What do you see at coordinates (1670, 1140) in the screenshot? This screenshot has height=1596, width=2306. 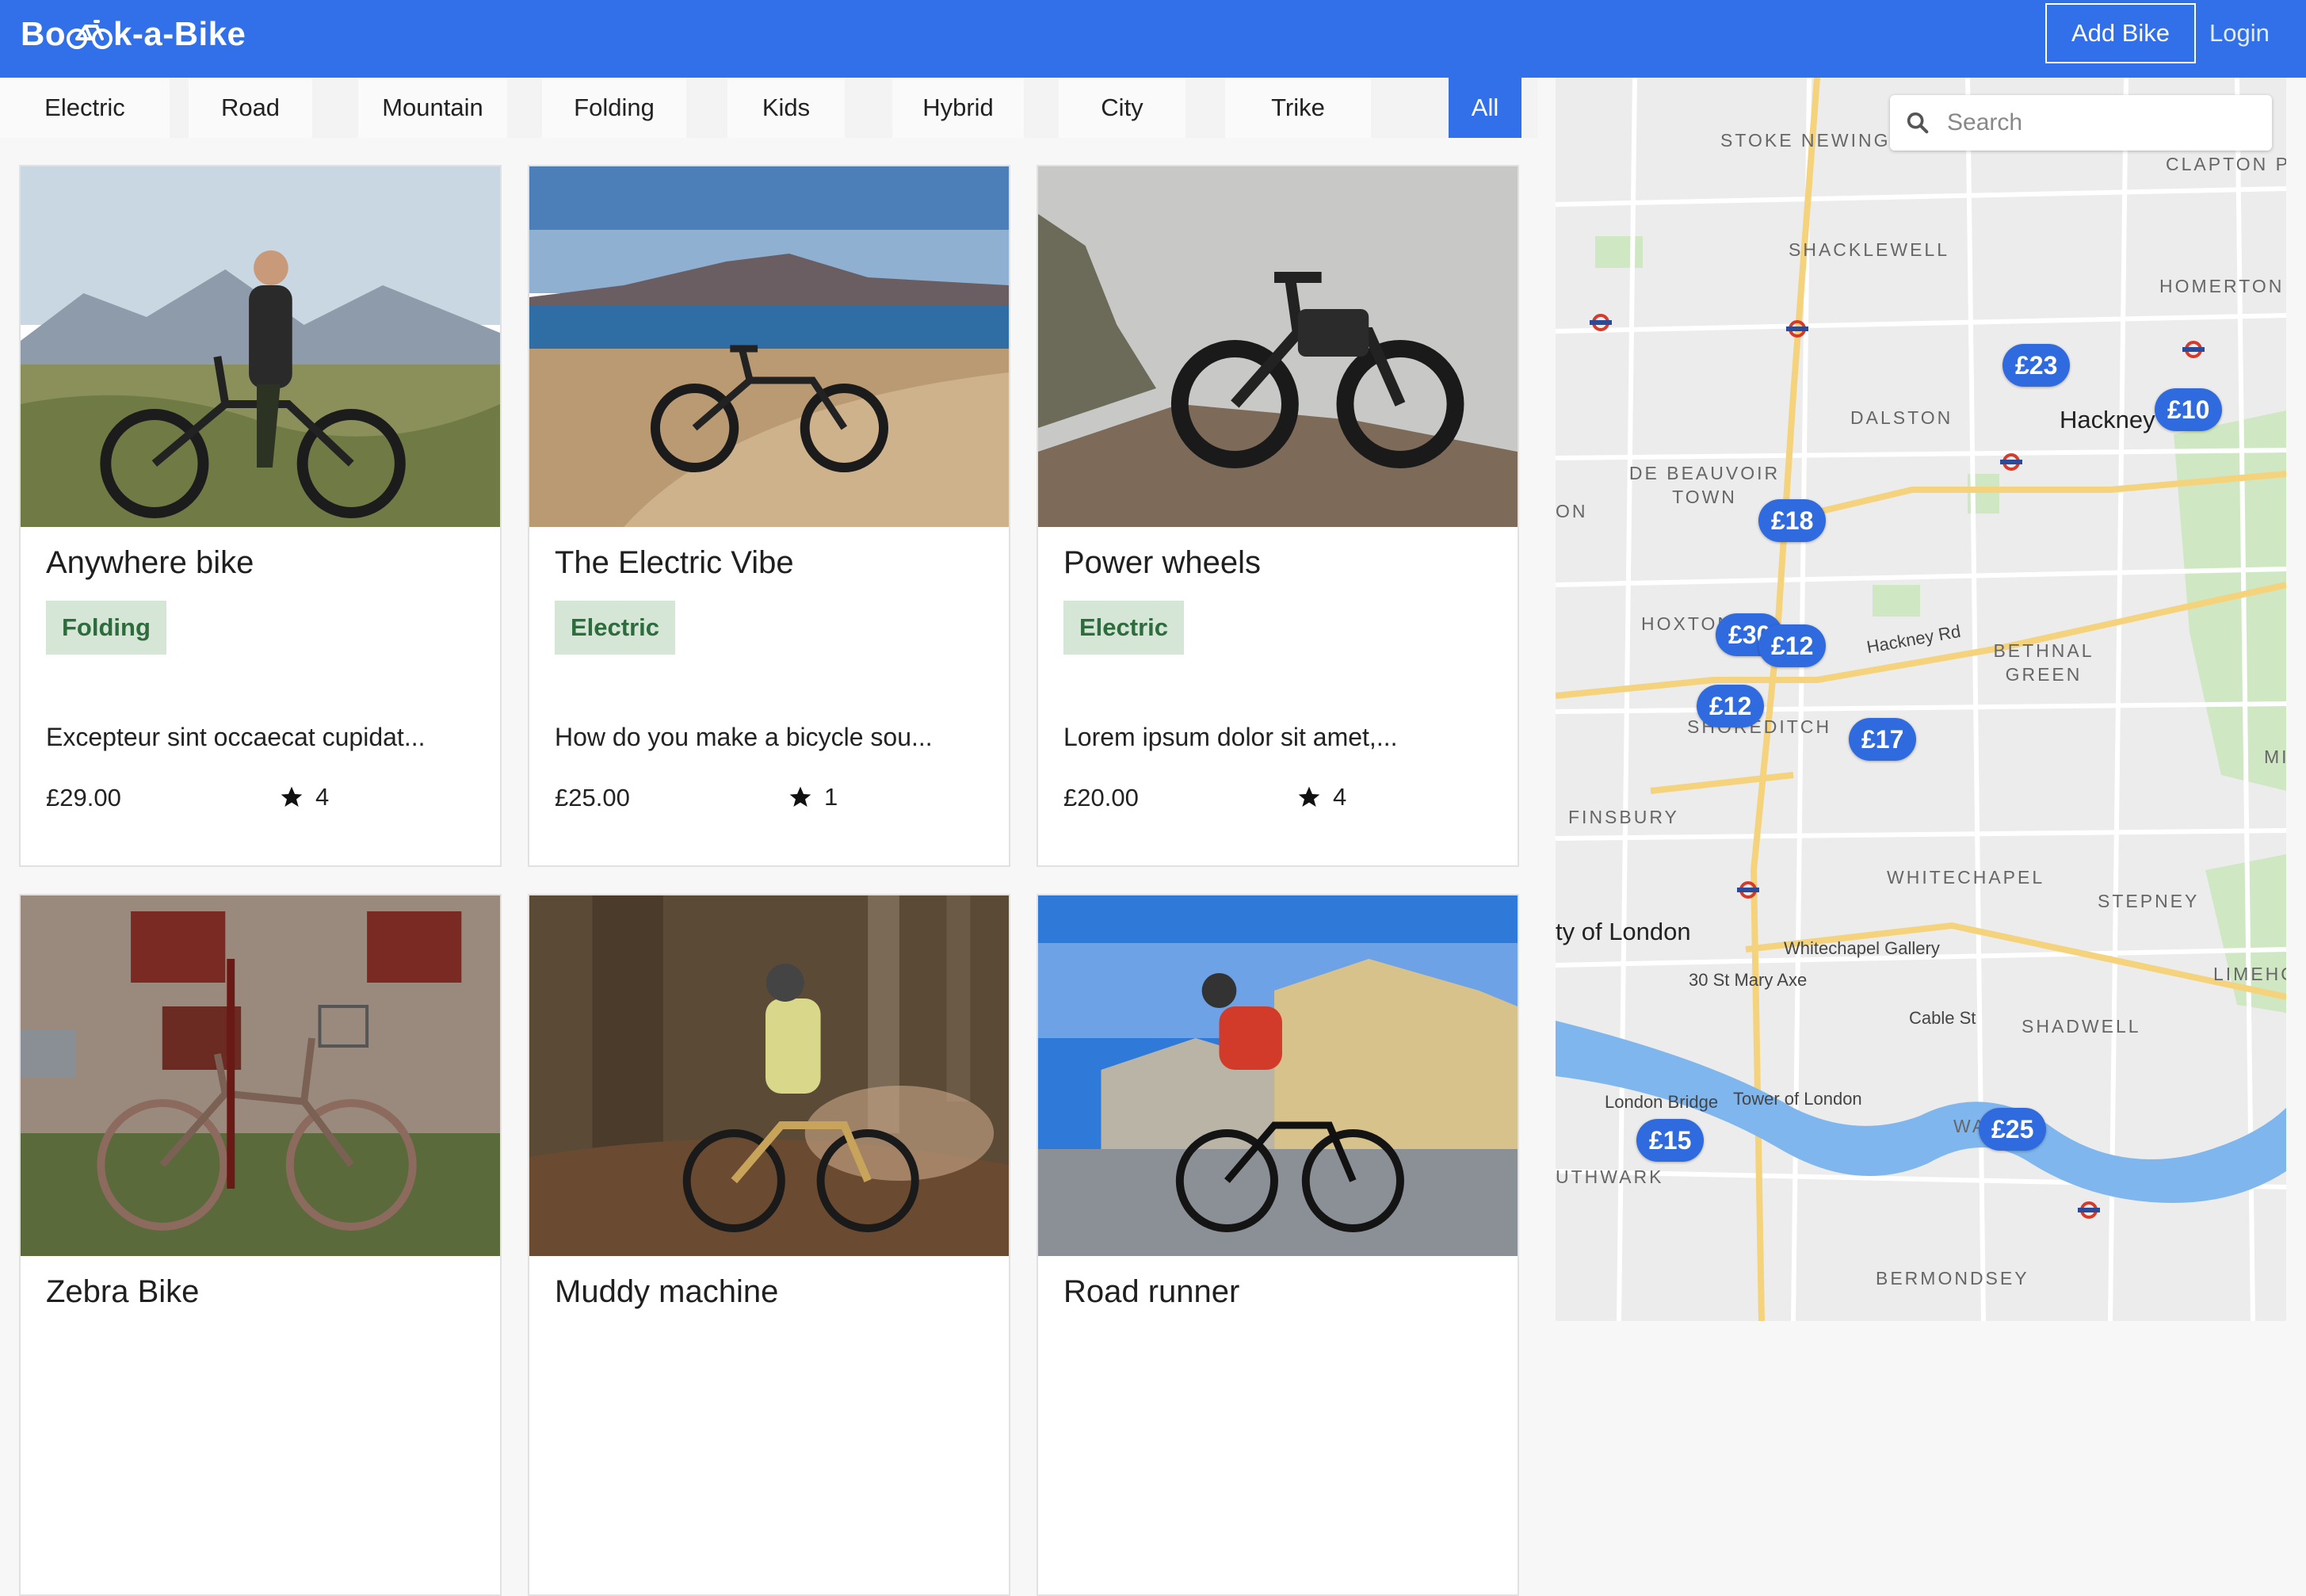 I see `map-price-pin: £15` at bounding box center [1670, 1140].